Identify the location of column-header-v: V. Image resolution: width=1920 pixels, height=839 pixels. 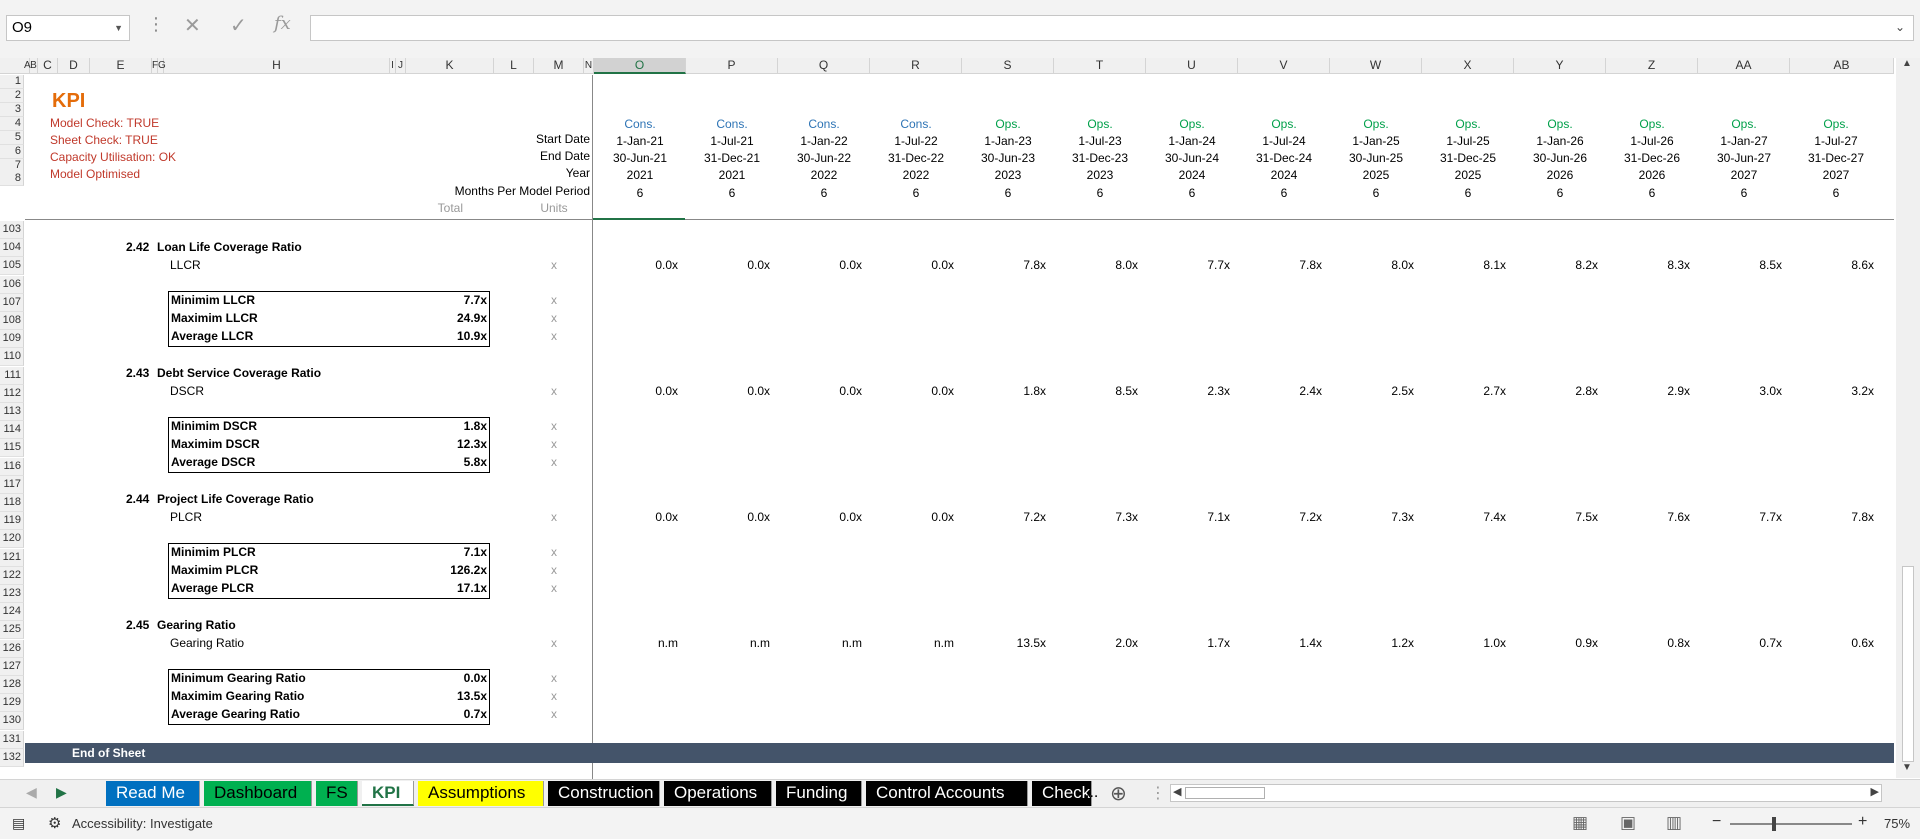
(1284, 66).